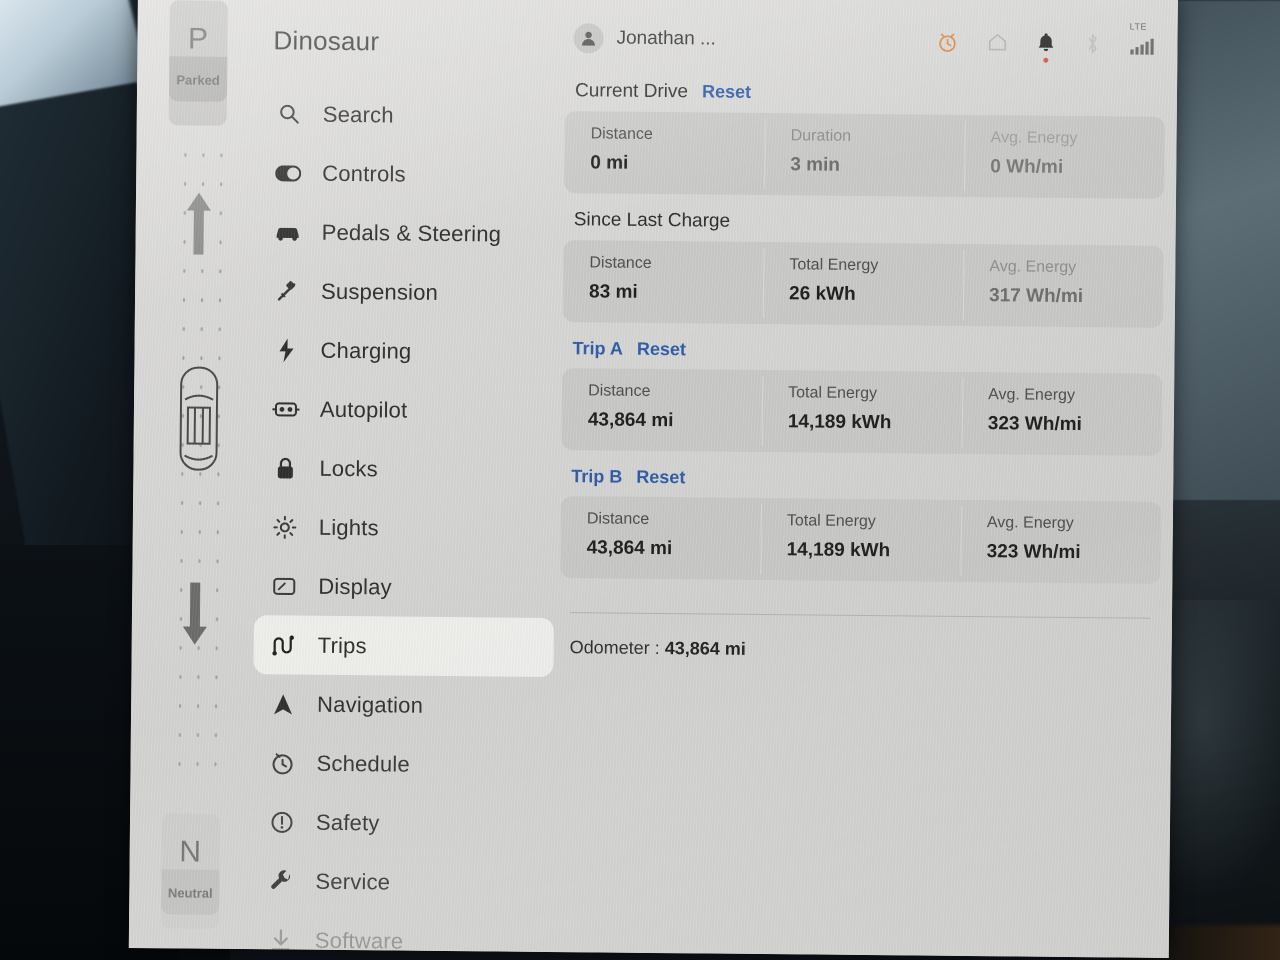 This screenshot has width=1280, height=960. I want to click on section-header: Trip A Reset, so click(862, 351).